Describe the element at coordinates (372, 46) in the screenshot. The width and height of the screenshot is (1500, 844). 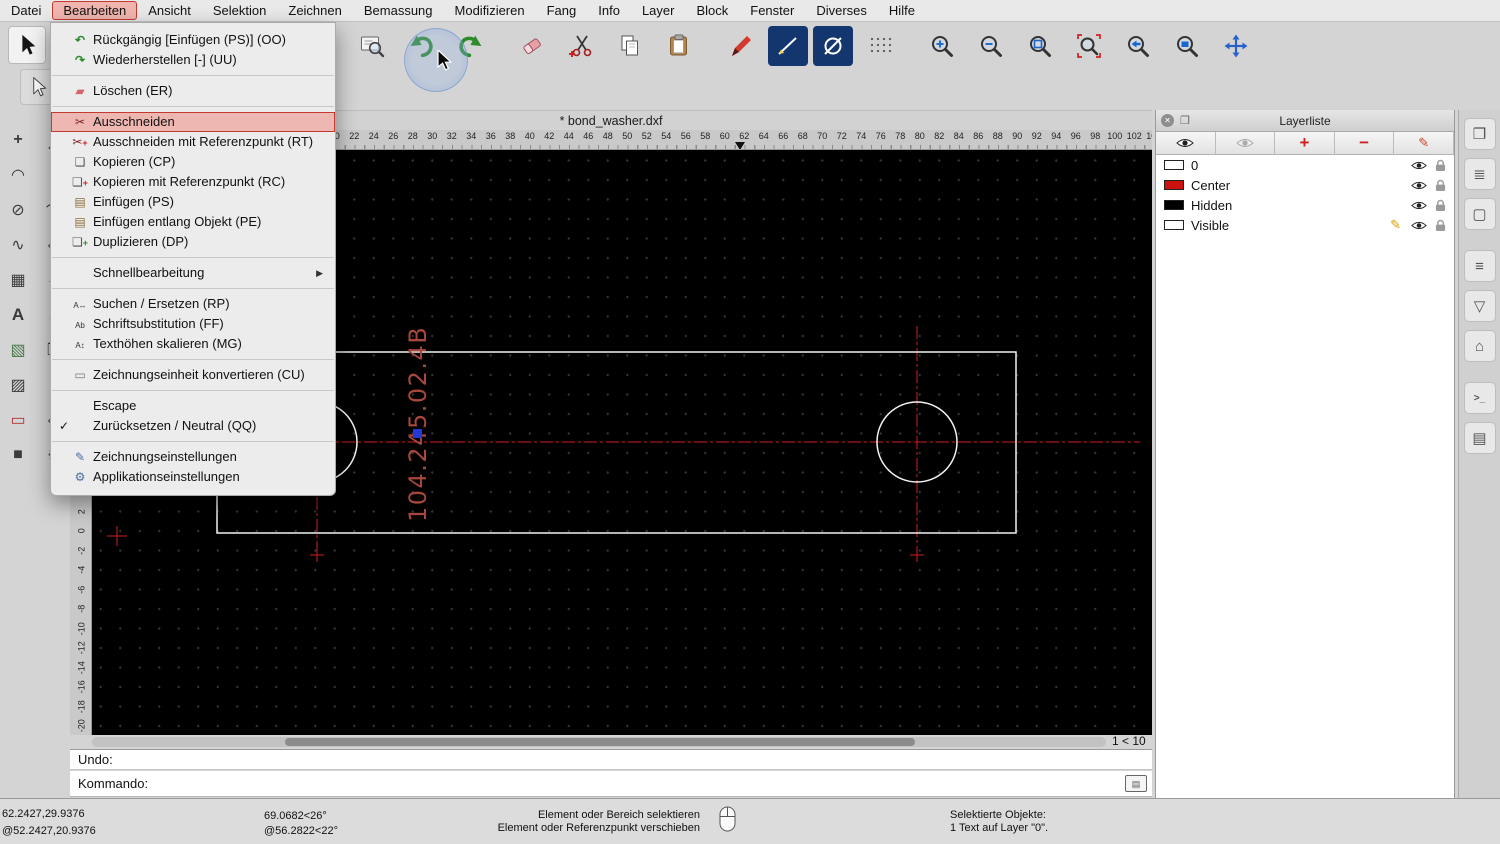
I see `print-preview-button` at that location.